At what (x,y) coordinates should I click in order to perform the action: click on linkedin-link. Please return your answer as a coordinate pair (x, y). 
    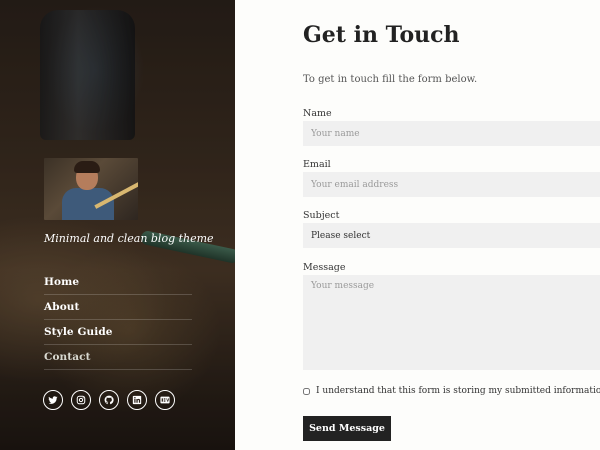
    Looking at the image, I should click on (137, 400).